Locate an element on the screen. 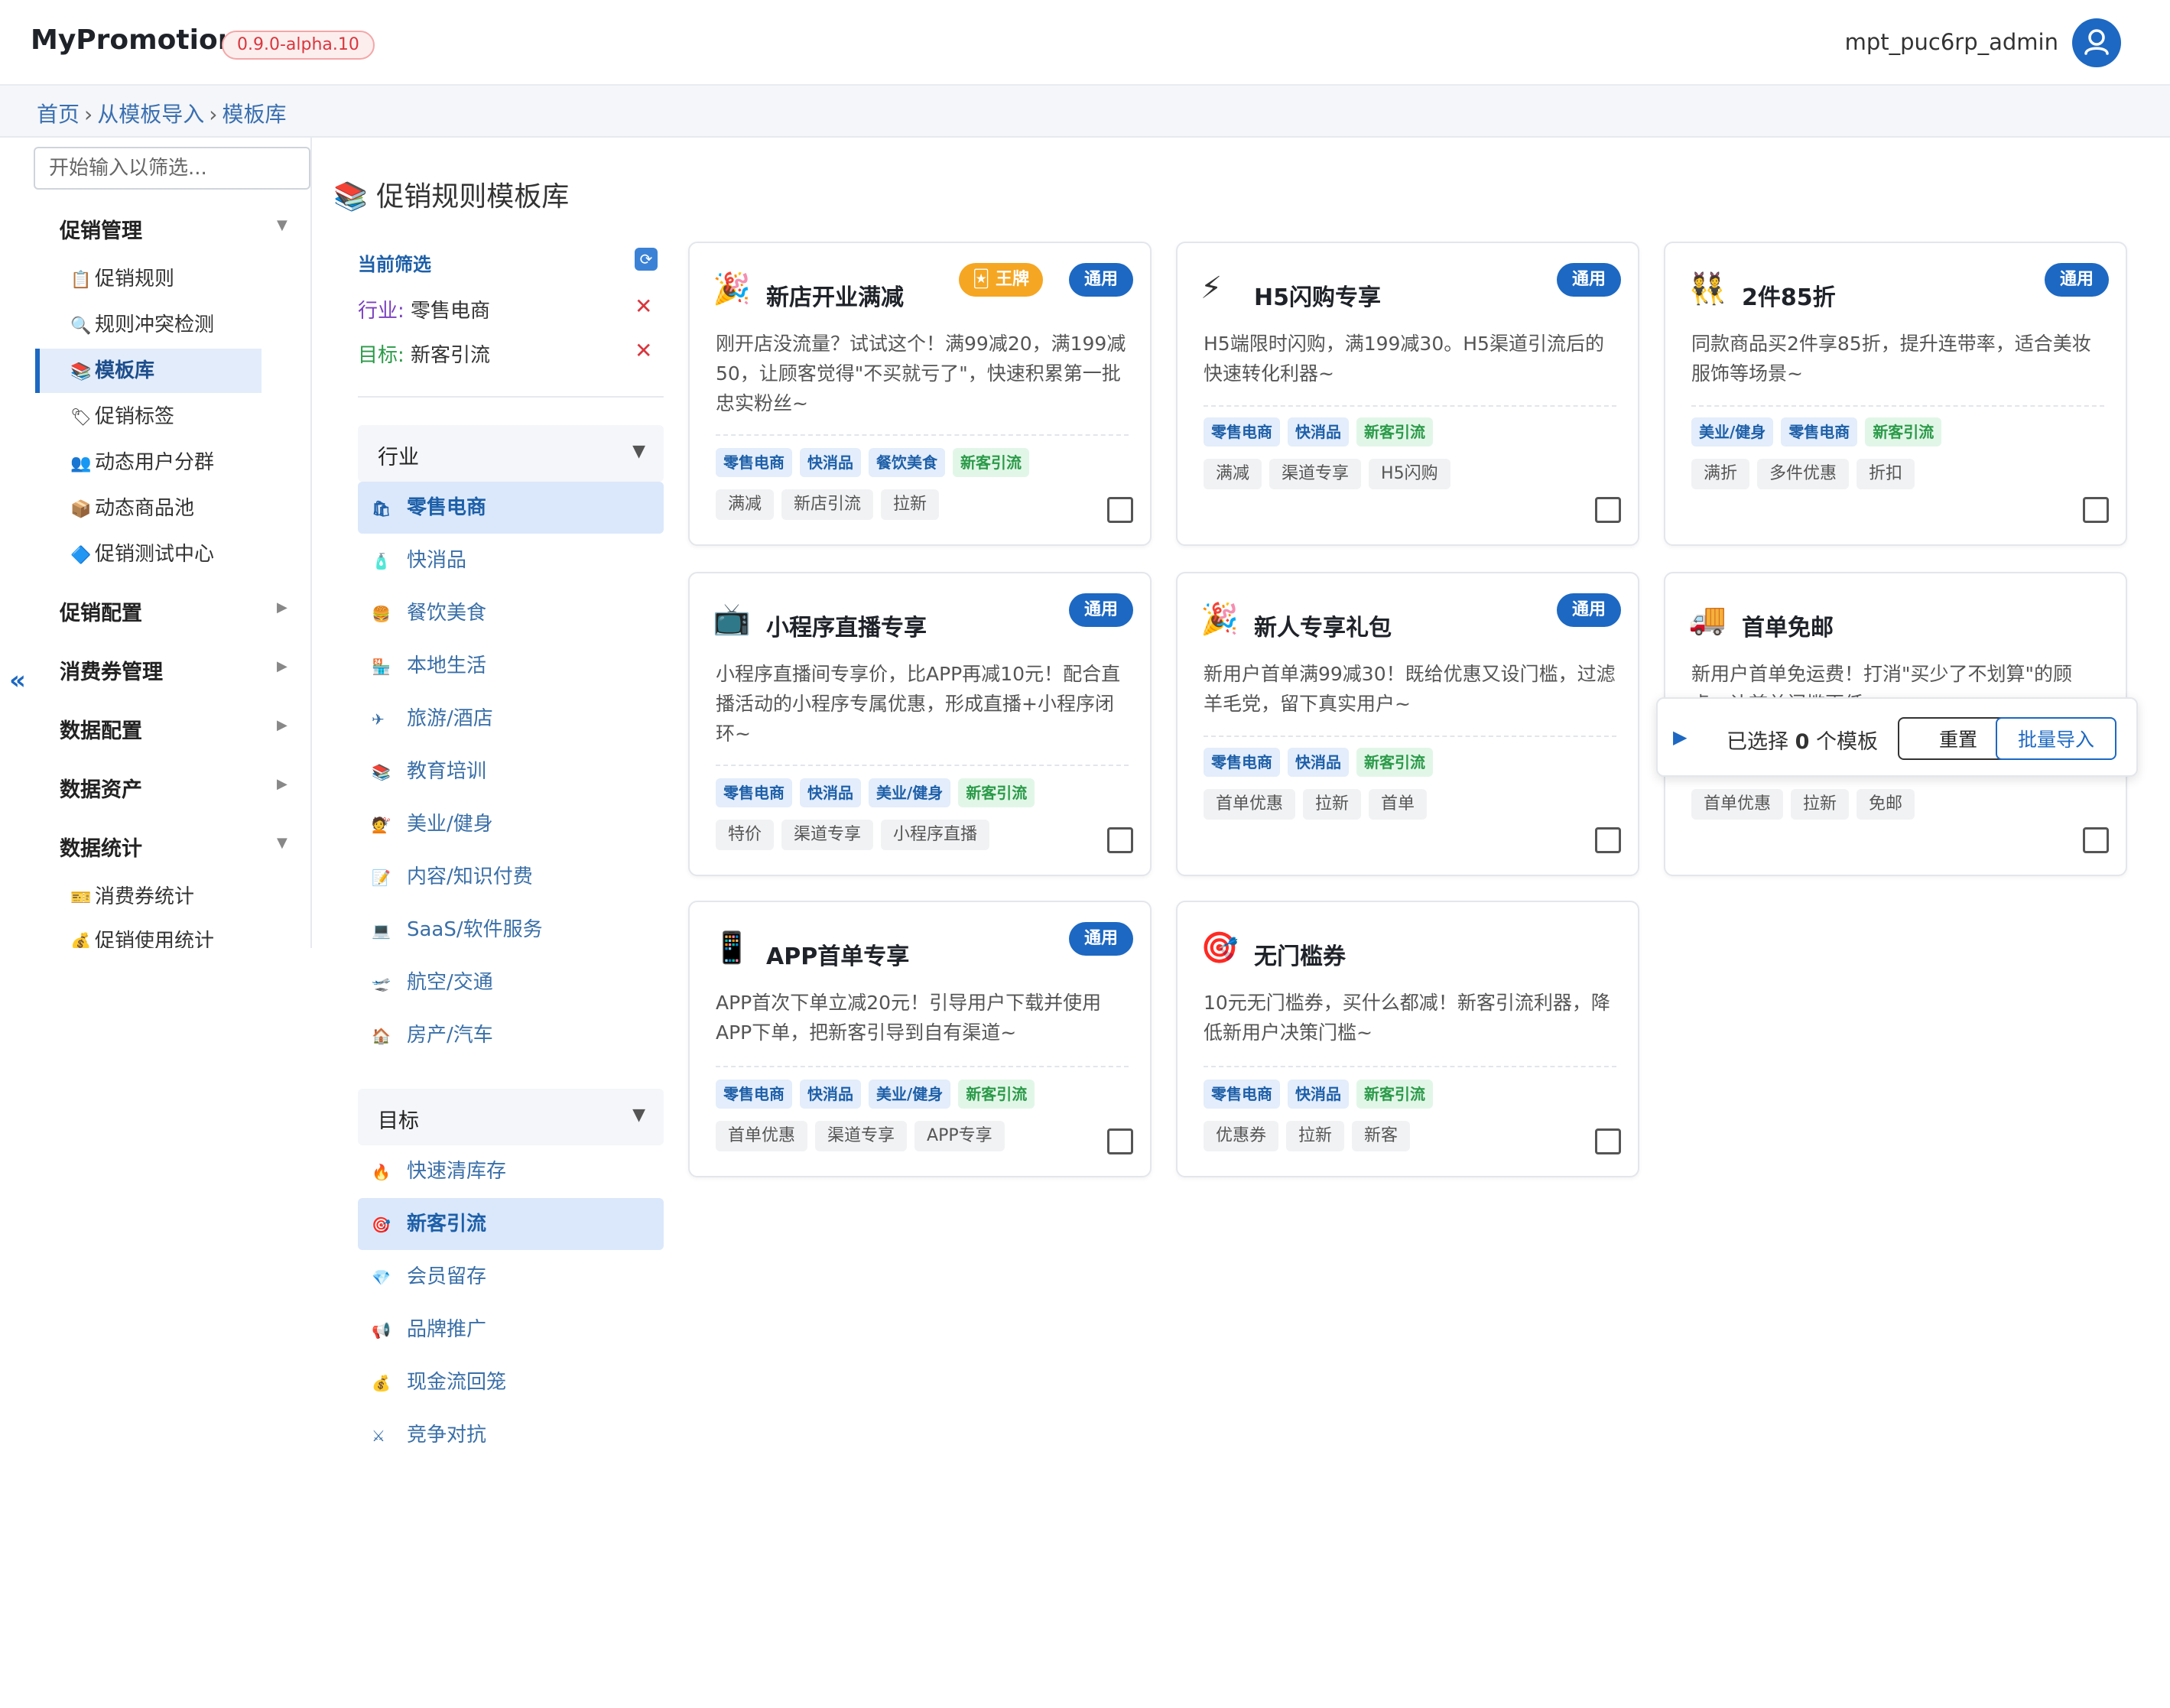 This screenshot has height=1708, width=2170. keyword-tags: 优惠券 拉新 新客 is located at coordinates (1308, 1136).